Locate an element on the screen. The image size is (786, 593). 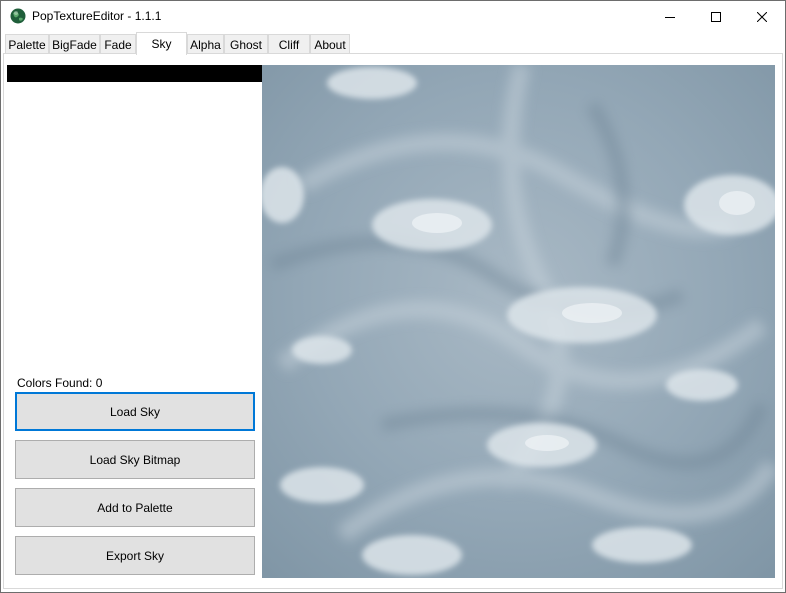
tab-cliff: Cliff is located at coordinates (289, 44).